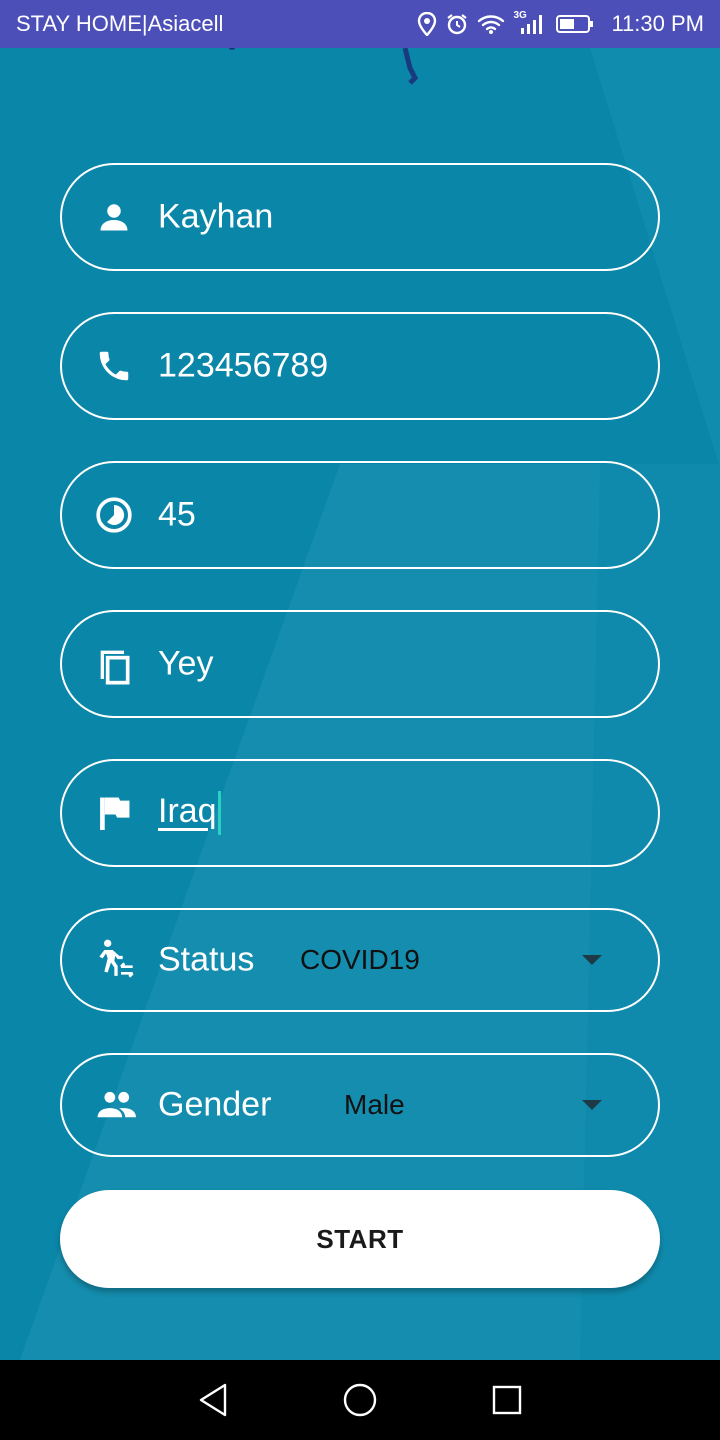 This screenshot has height=1440, width=720. I want to click on home-icon, so click(360, 1400).